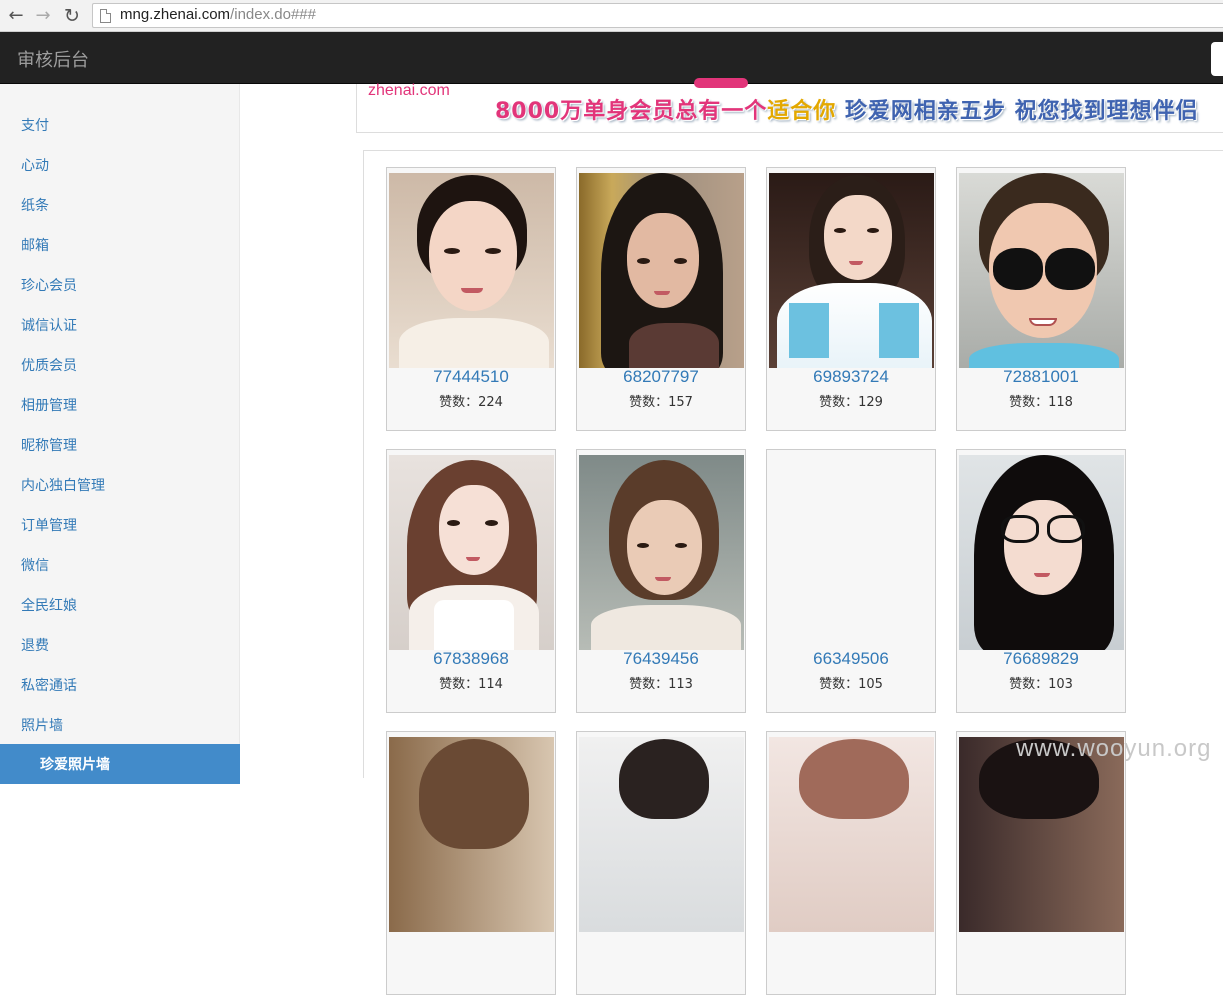  What do you see at coordinates (471, 402) in the screenshot?
I see `like-count: 赞数：224` at bounding box center [471, 402].